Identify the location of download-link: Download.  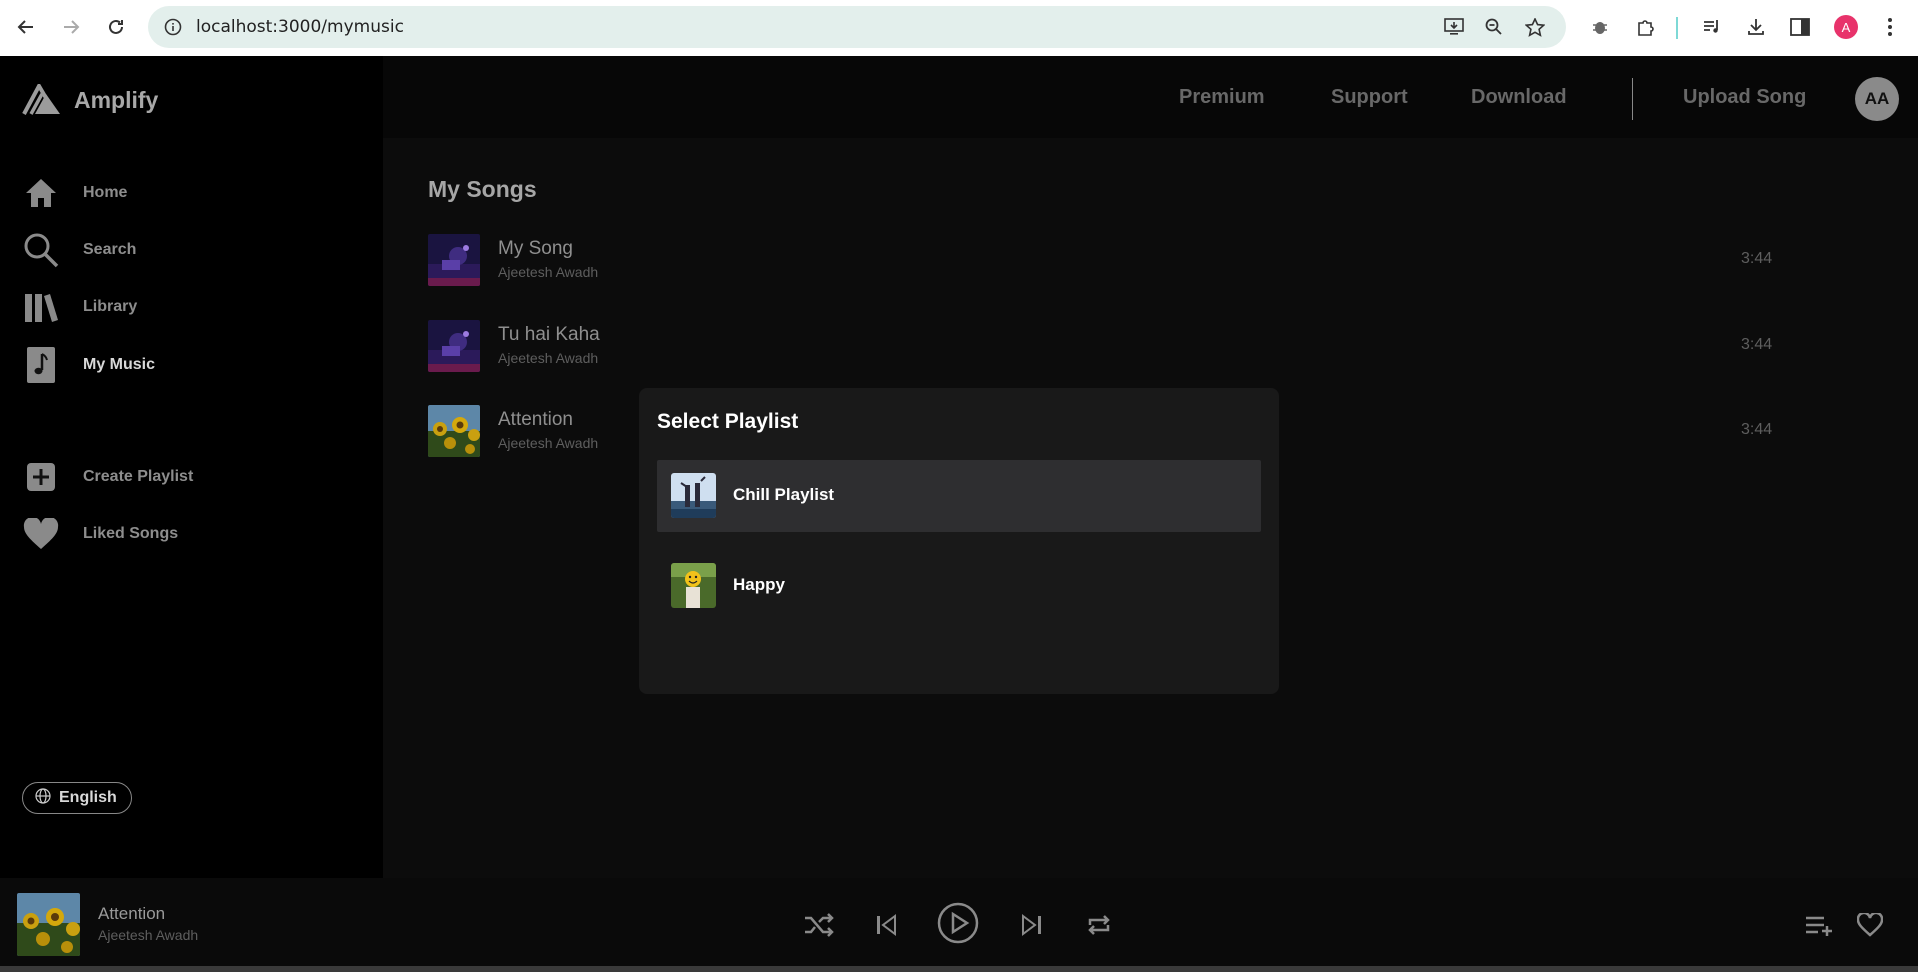
(1519, 97).